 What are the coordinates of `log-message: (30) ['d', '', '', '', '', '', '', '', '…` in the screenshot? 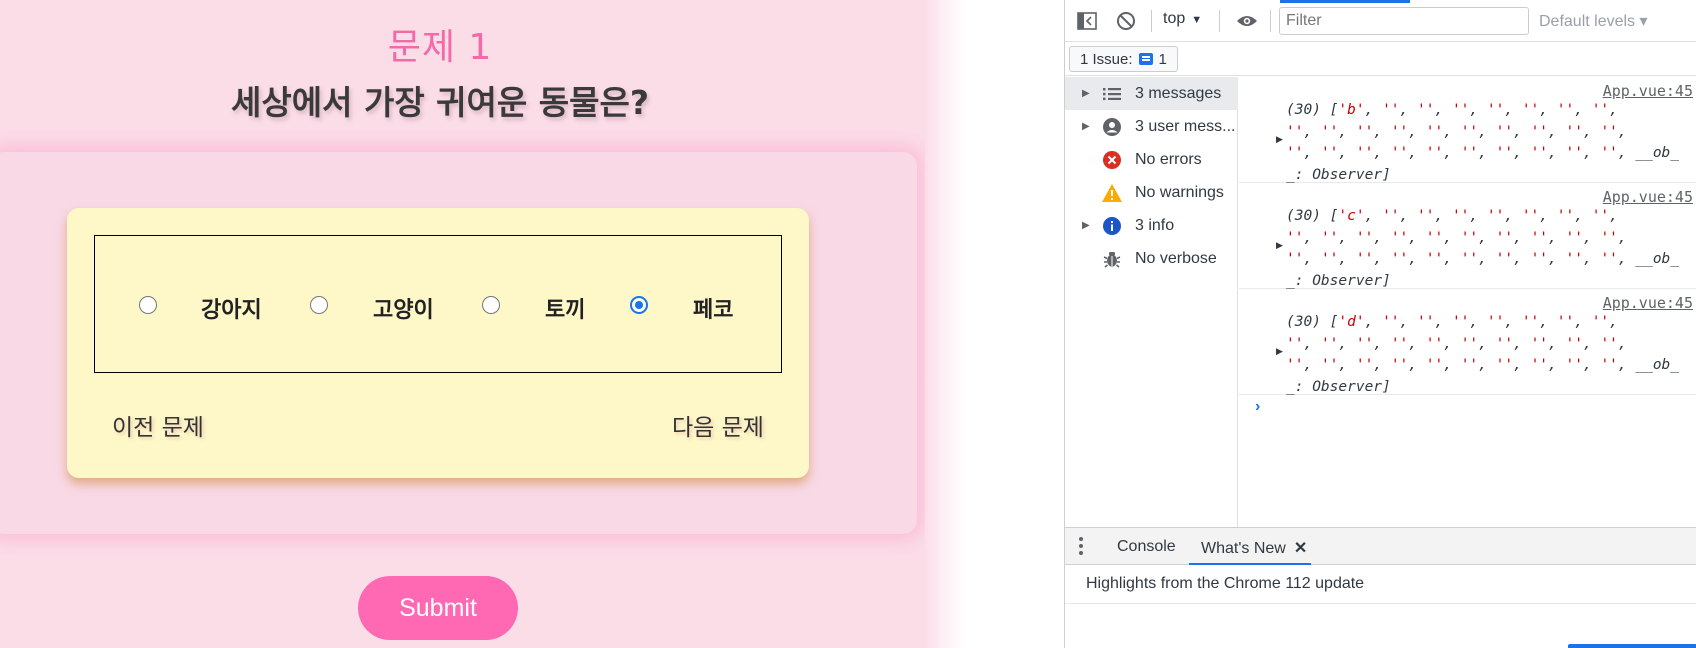 It's located at (1483, 354).